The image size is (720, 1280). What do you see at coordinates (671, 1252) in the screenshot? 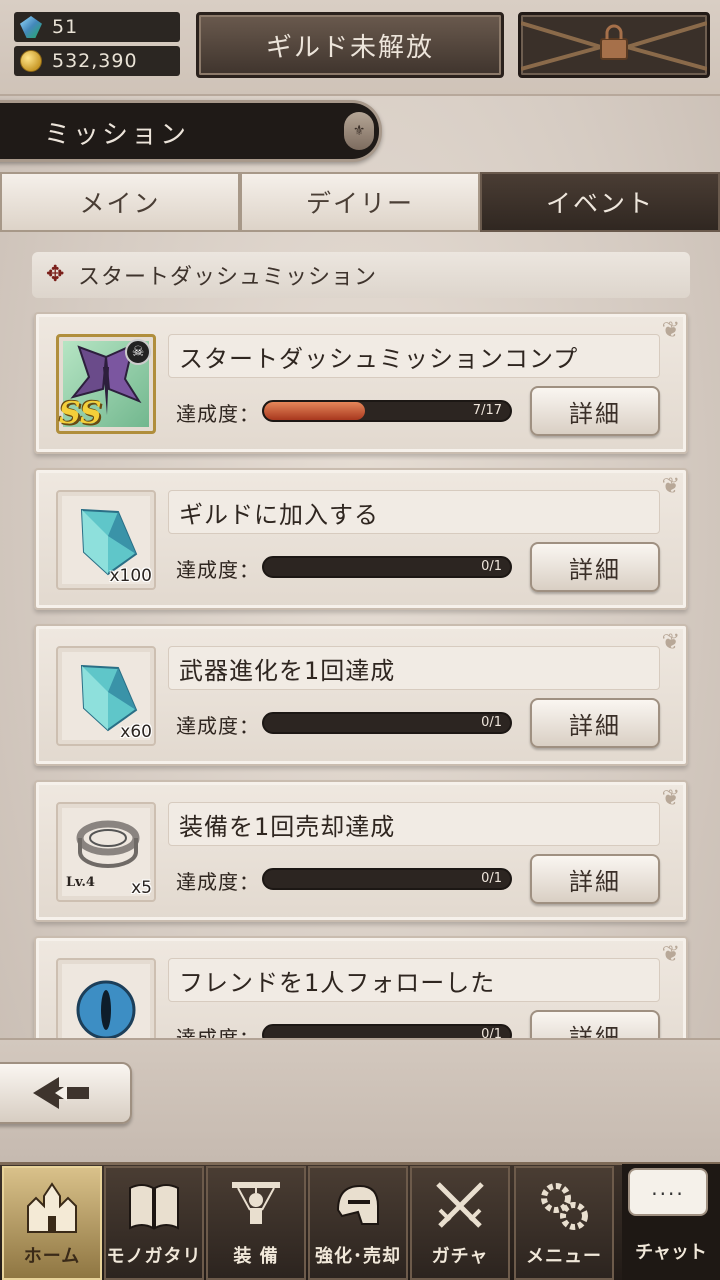
I see `chat-label: チャット` at bounding box center [671, 1252].